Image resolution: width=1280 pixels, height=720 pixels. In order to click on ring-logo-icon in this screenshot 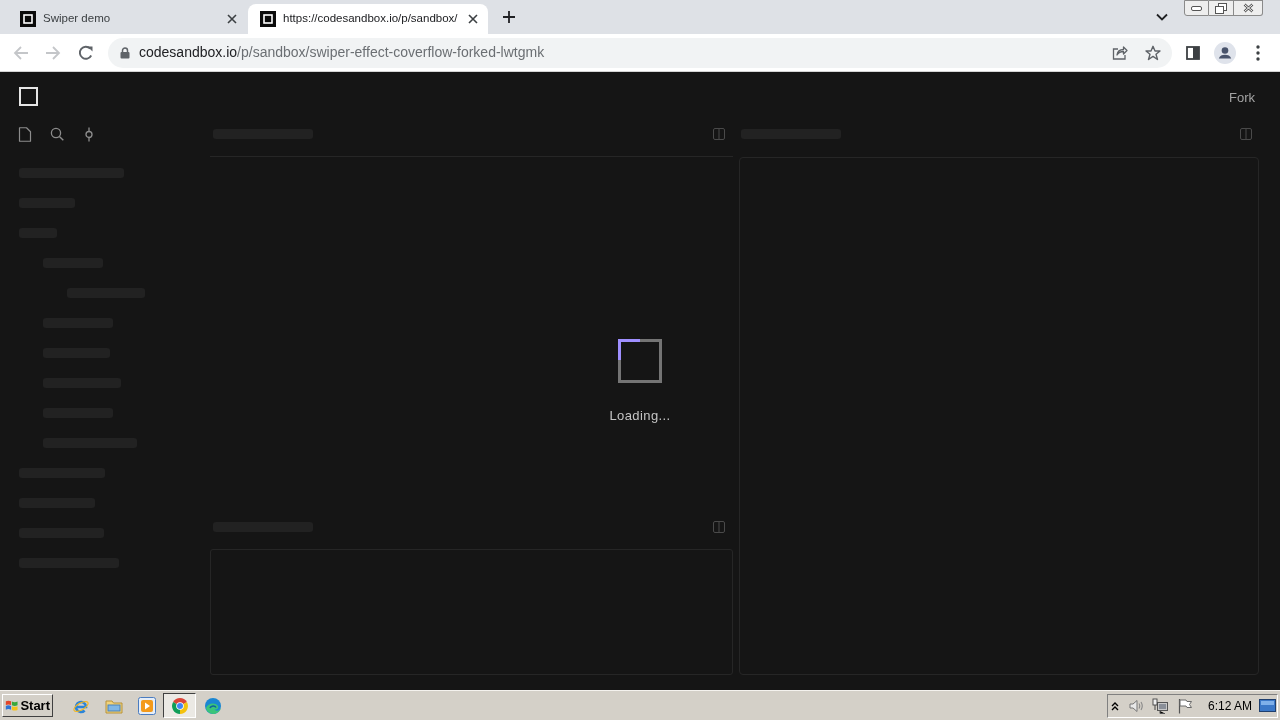, I will do `click(179, 705)`.